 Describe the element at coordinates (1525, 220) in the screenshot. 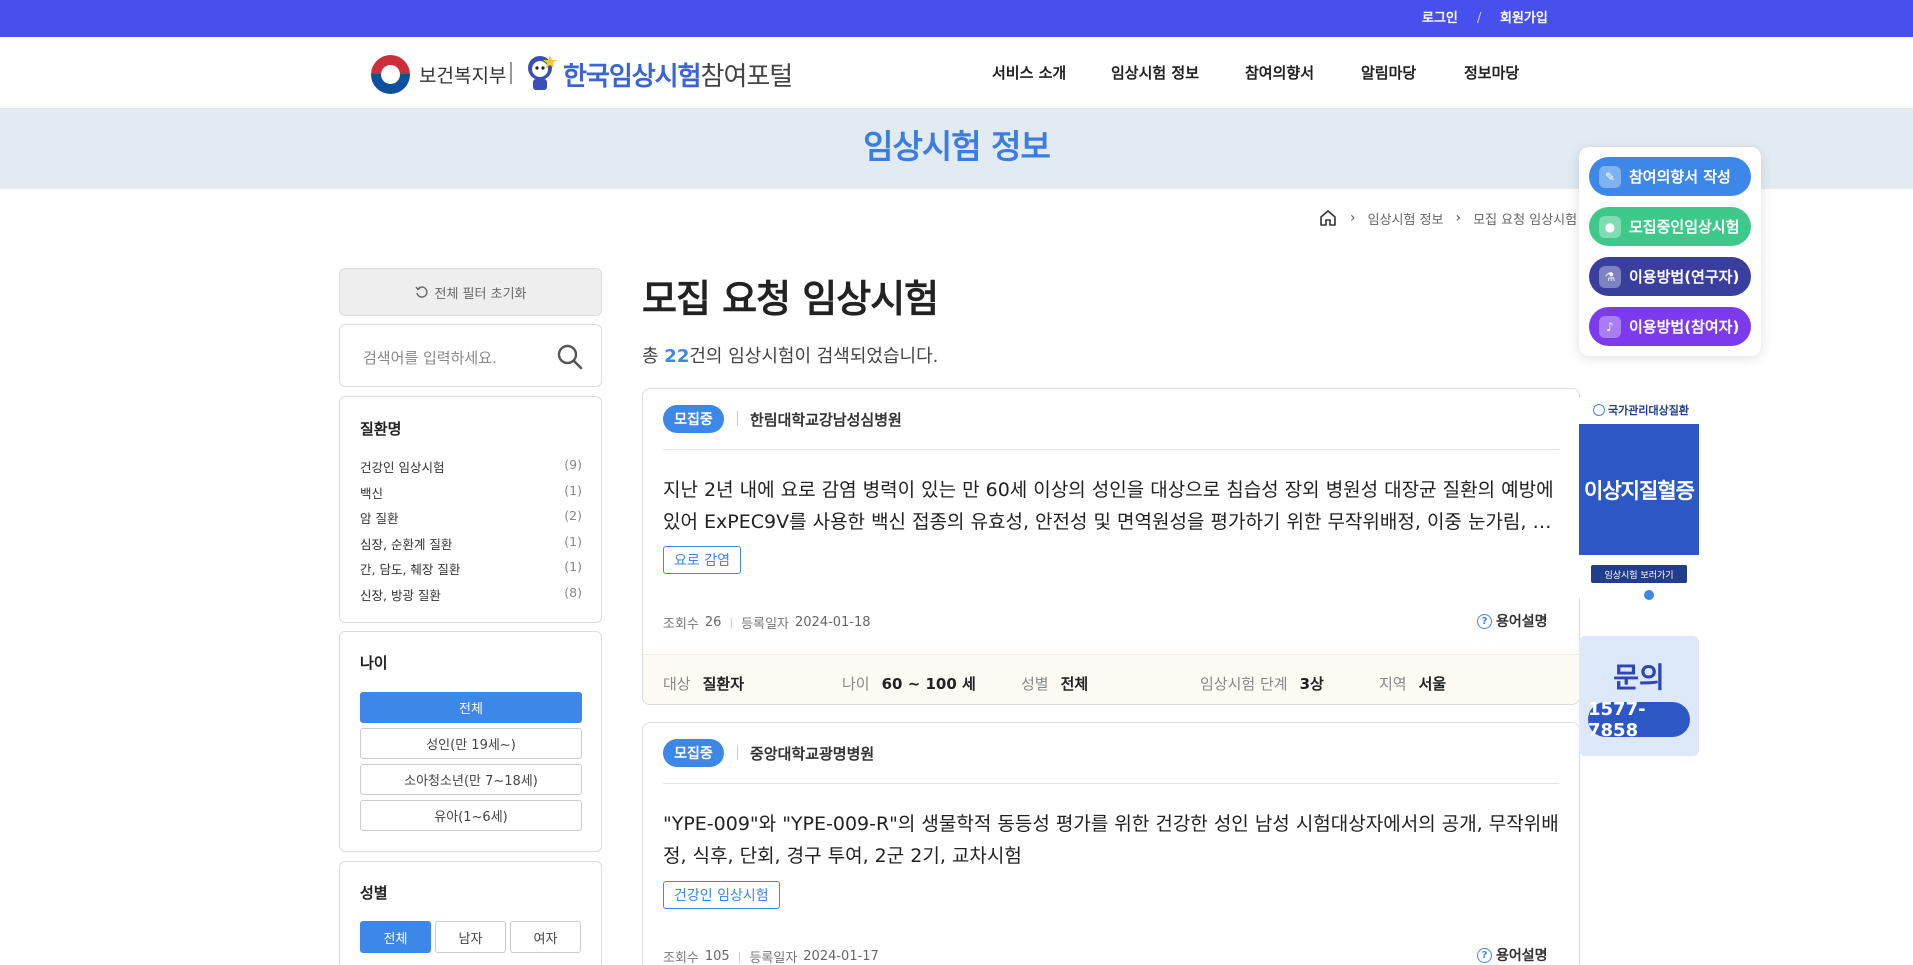

I see `breadcrumb-current: 모집 요청 임상시험` at that location.